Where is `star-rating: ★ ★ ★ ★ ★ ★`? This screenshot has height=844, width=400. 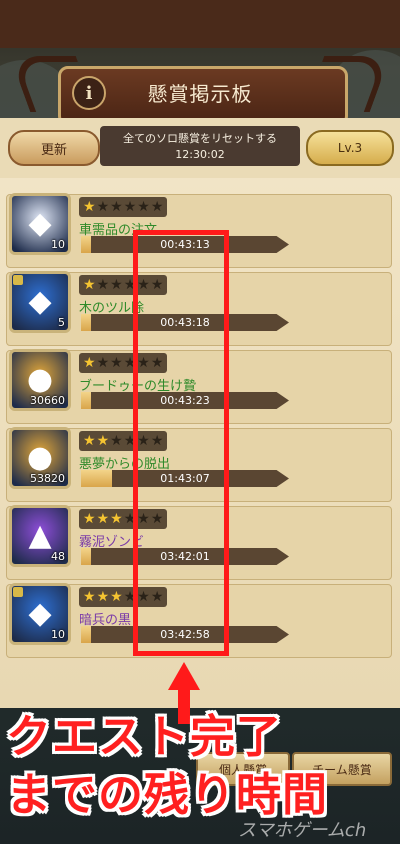 star-rating: ★ ★ ★ ★ ★ ★ is located at coordinates (123, 207).